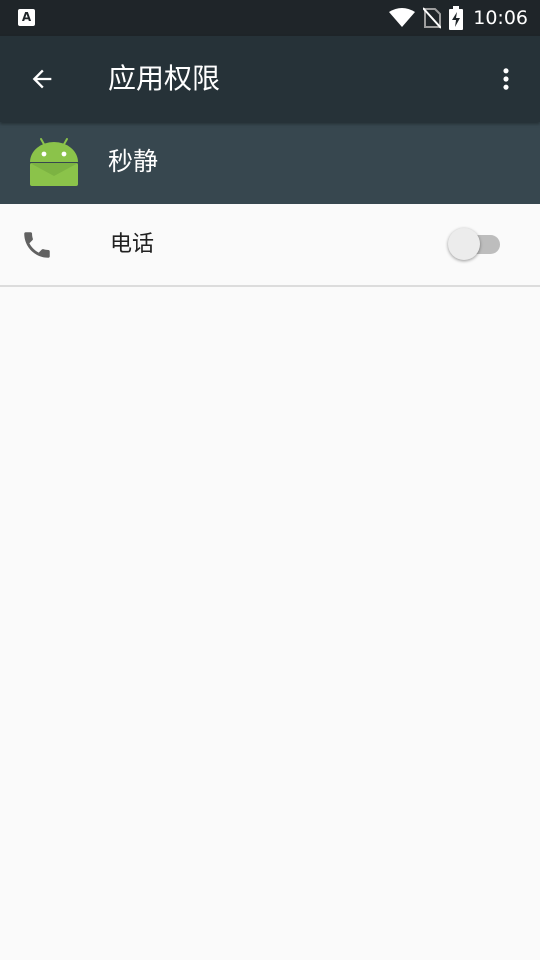 This screenshot has width=540, height=960. I want to click on wifi-icon, so click(402, 18).